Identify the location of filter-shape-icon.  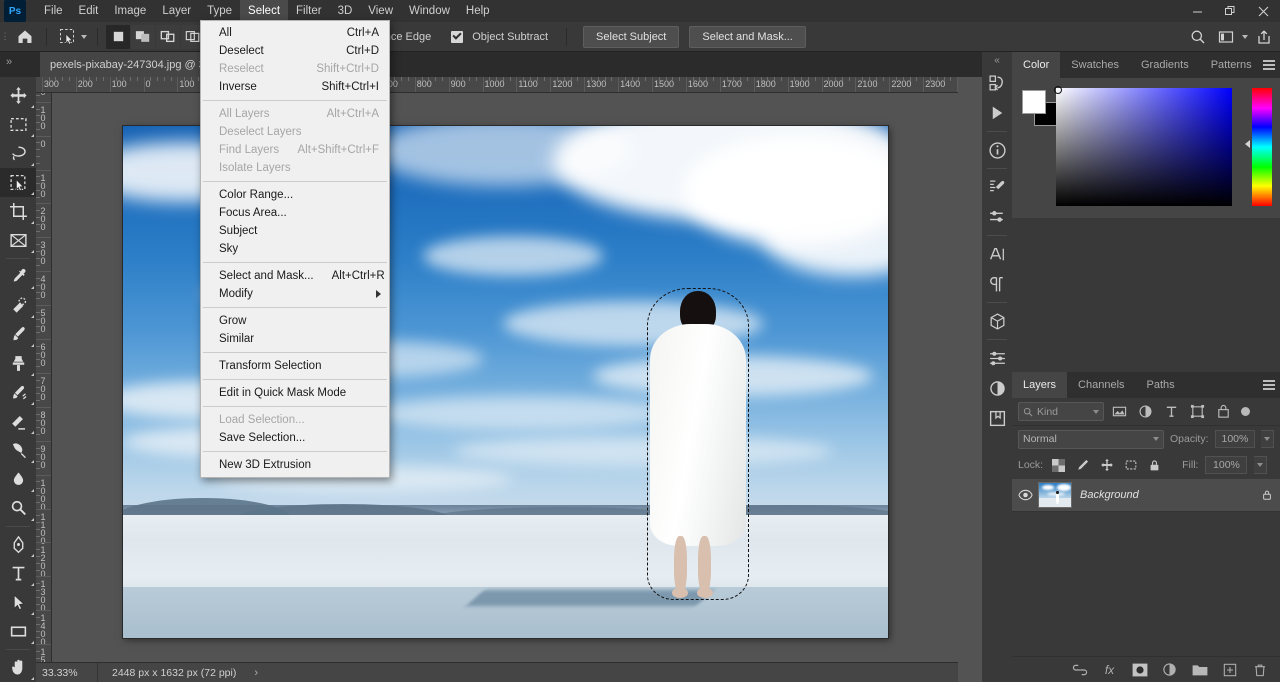
(1197, 412).